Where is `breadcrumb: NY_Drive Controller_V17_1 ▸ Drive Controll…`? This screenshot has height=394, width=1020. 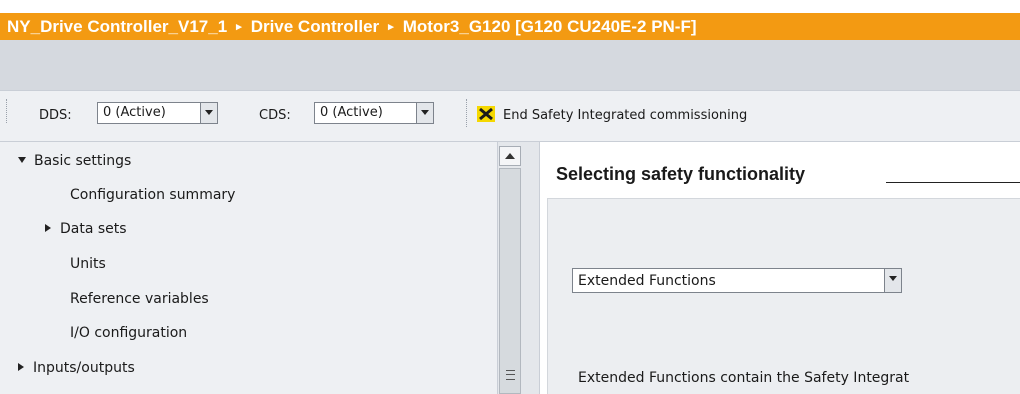
breadcrumb: NY_Drive Controller_V17_1 ▸ Drive Controll… is located at coordinates (352, 27).